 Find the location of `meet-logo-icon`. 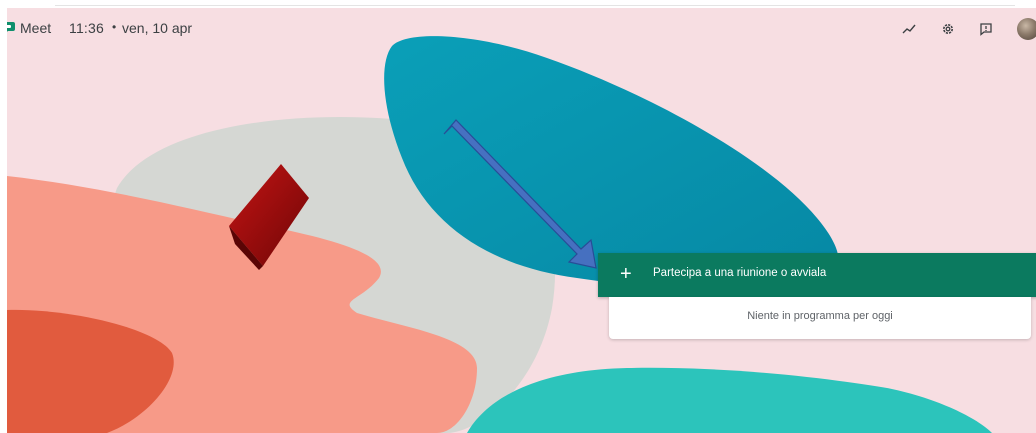

meet-logo-icon is located at coordinates (11, 27).